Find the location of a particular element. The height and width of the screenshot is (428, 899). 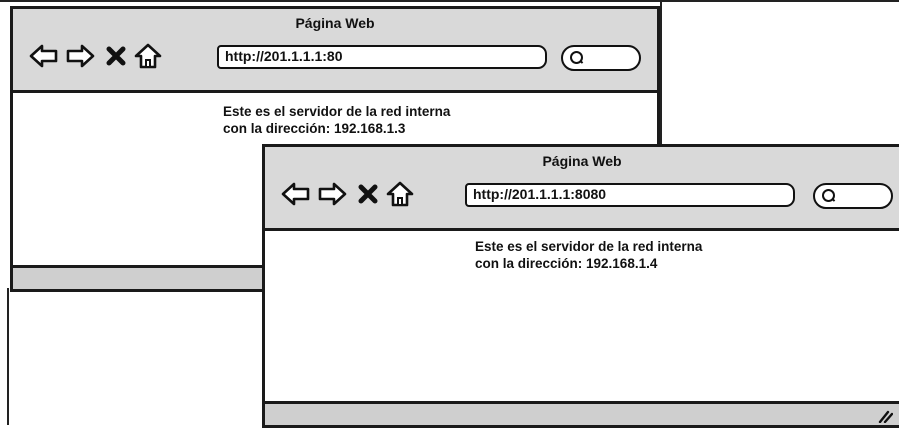

window-toolbar: Página Web http://201.1.1.1:80 is located at coordinates (335, 51).